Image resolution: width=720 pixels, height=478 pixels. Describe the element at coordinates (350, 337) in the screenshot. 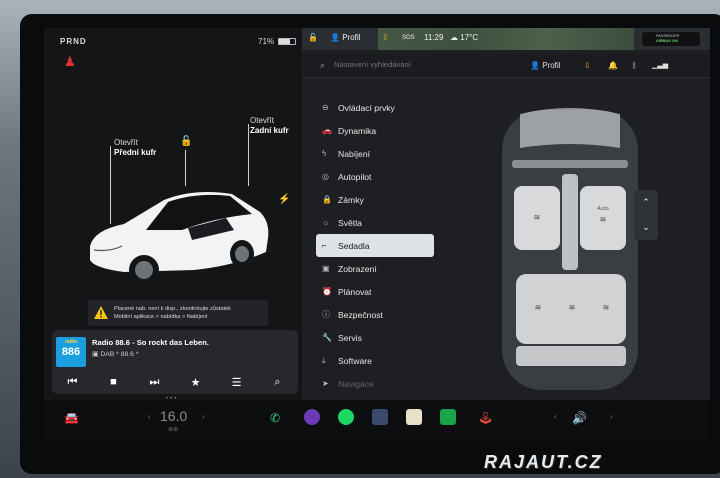

I see `settings-menu-label: Servis` at that location.